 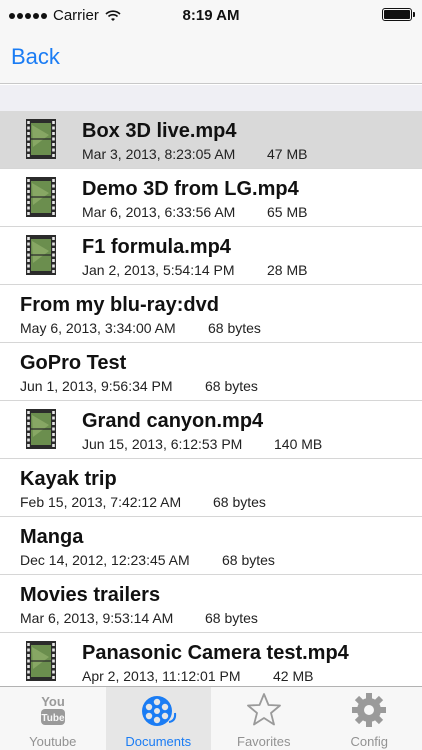 What do you see at coordinates (159, 212) in the screenshot?
I see `item-date: Mar 6, 2013, 6:33:56 AM` at bounding box center [159, 212].